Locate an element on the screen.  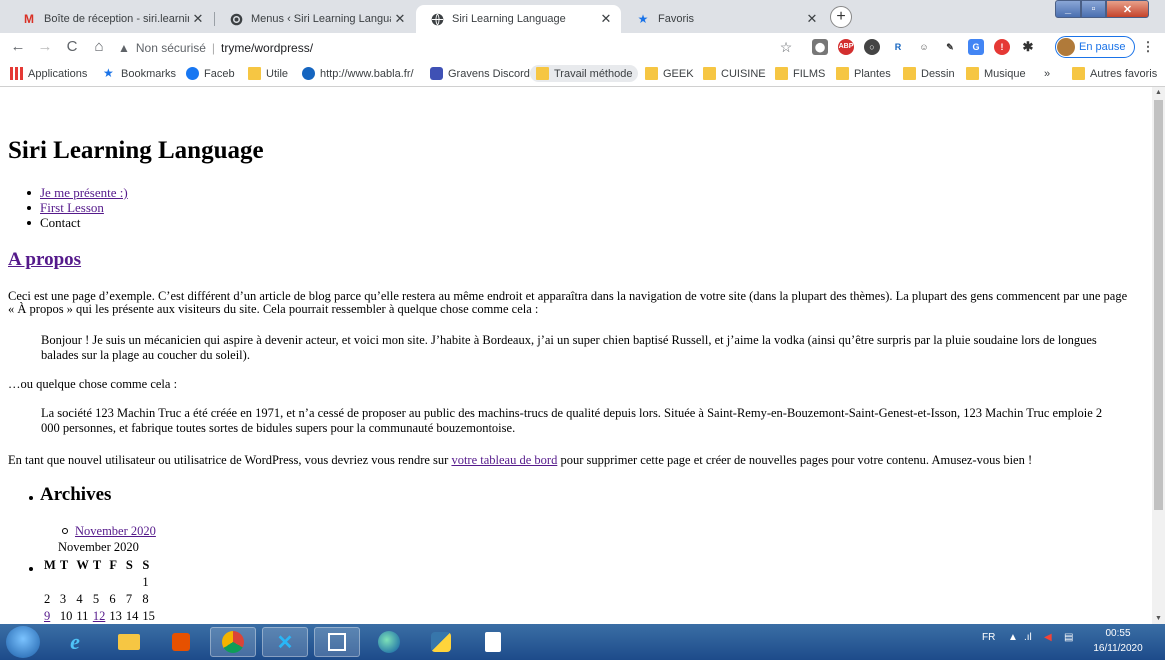
scroll-up-icon: ▲ is located at coordinates (1158, 92).